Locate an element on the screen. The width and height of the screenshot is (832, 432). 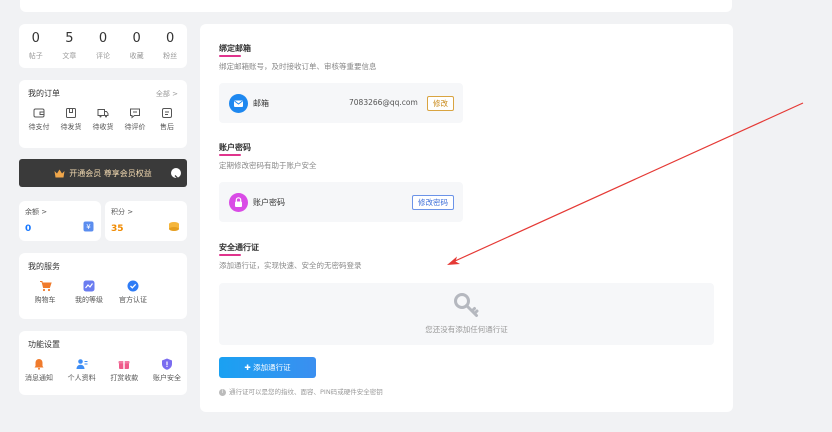
points-label: 积分 > is located at coordinates (122, 212).